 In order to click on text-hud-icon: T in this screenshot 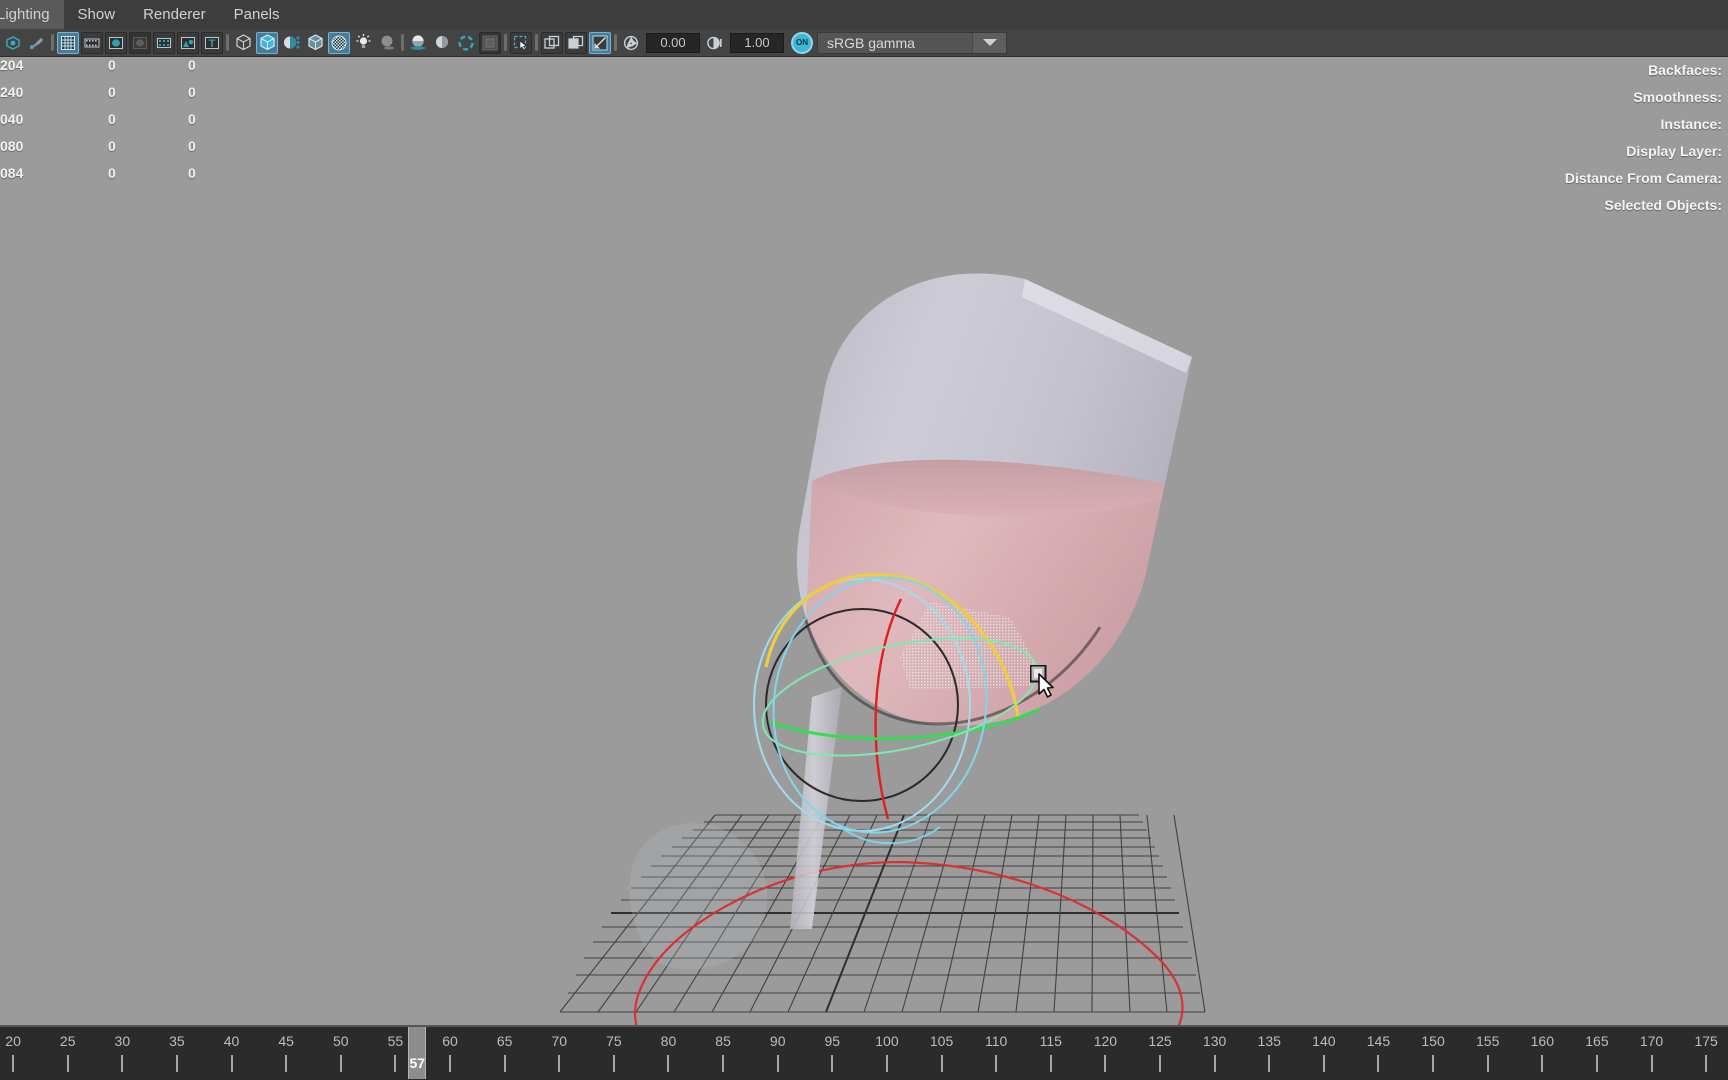, I will do `click(212, 42)`.